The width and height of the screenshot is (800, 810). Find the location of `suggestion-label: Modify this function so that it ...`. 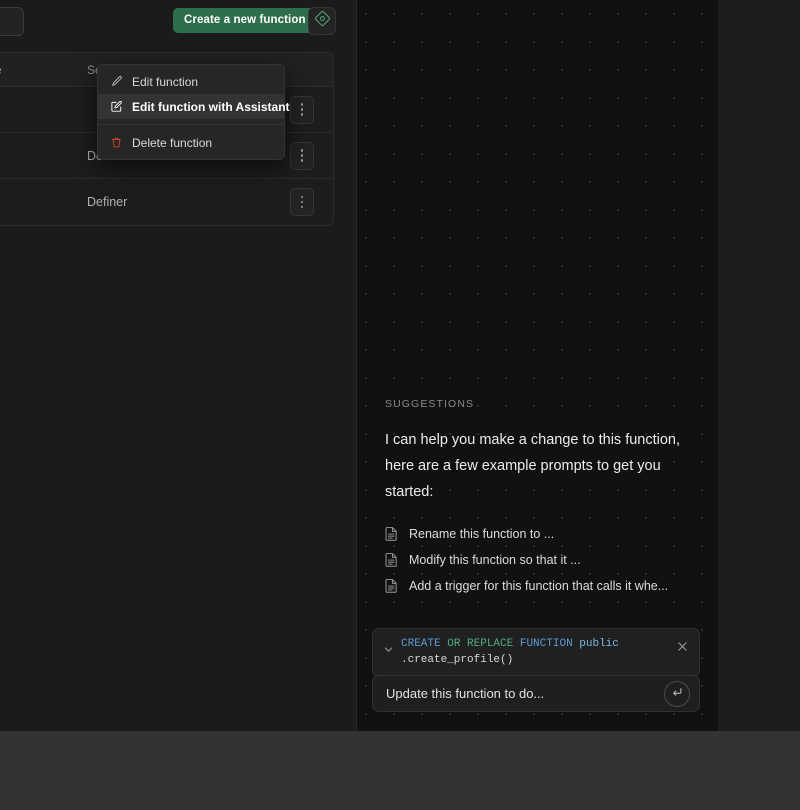

suggestion-label: Modify this function so that it ... is located at coordinates (495, 559).